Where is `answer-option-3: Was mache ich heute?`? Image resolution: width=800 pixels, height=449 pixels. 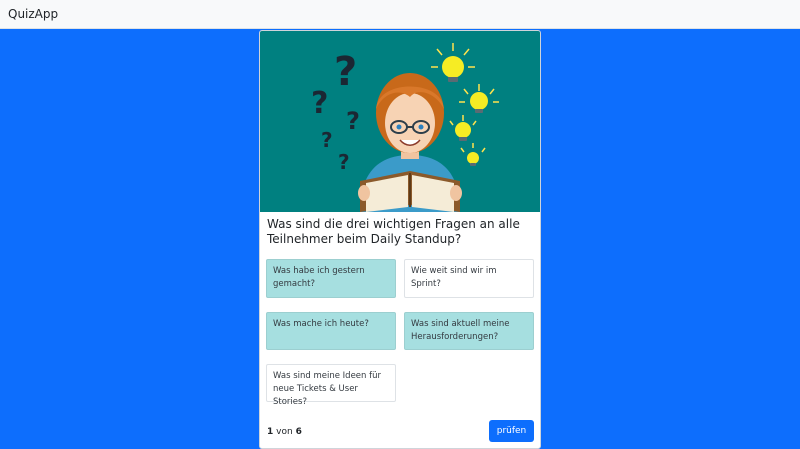 answer-option-3: Was mache ich heute? is located at coordinates (331, 331).